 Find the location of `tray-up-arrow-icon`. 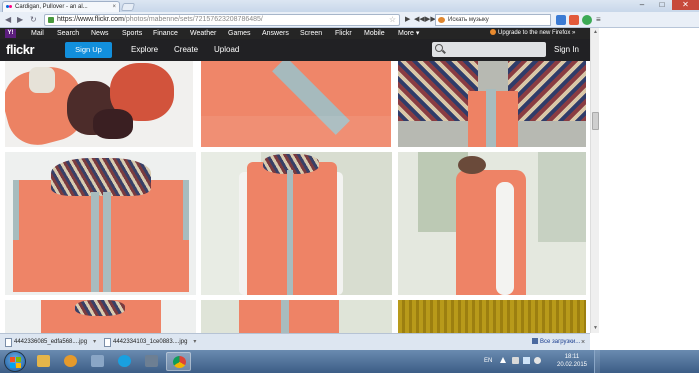

tray-up-arrow-icon is located at coordinates (503, 360).